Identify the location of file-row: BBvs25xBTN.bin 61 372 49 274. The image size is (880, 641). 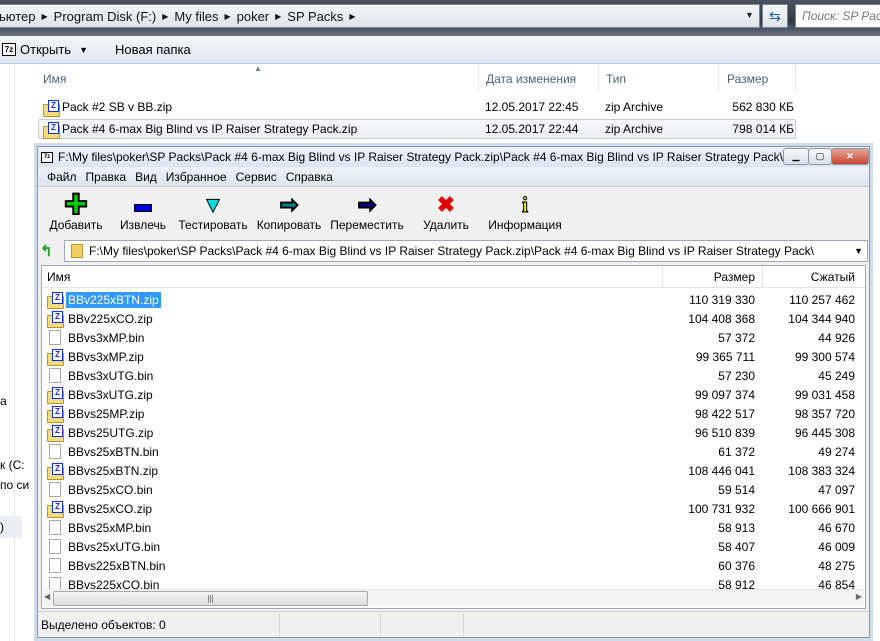
(453, 451).